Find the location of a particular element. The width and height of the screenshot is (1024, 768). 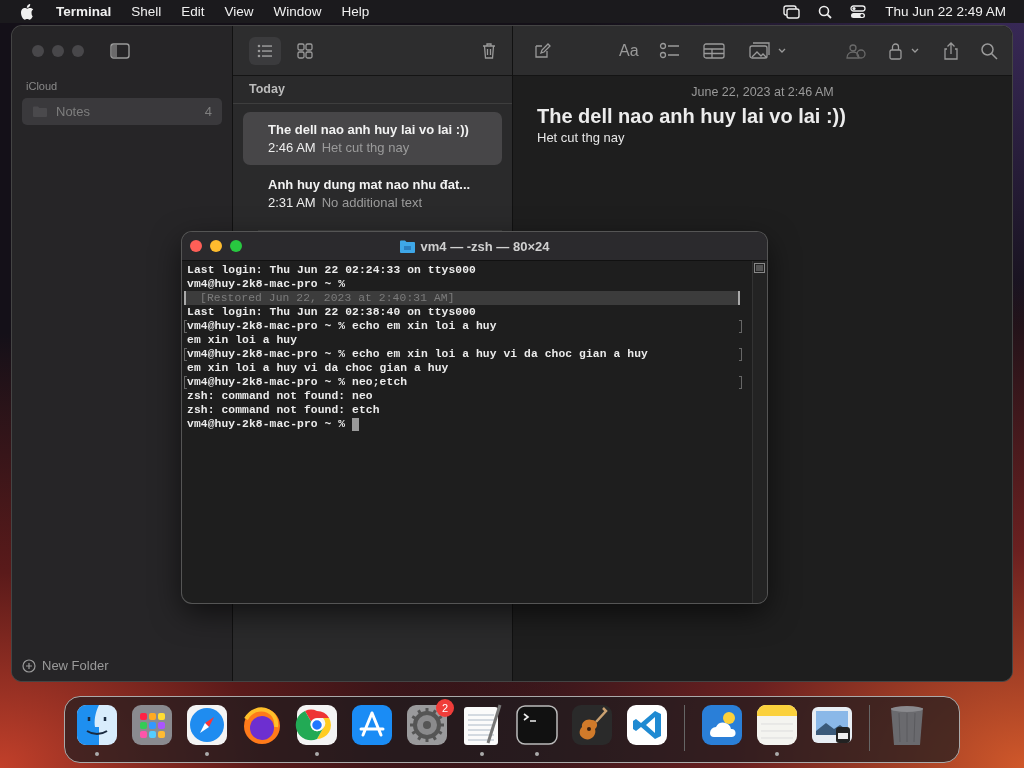

add-icon is located at coordinates (29, 665).